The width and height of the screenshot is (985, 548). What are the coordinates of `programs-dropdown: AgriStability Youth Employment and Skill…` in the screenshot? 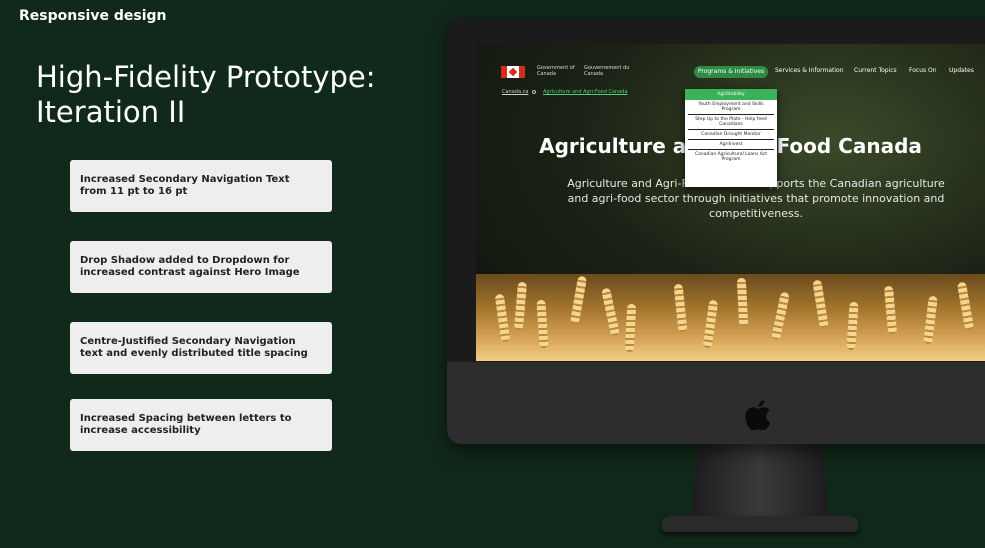 It's located at (731, 138).